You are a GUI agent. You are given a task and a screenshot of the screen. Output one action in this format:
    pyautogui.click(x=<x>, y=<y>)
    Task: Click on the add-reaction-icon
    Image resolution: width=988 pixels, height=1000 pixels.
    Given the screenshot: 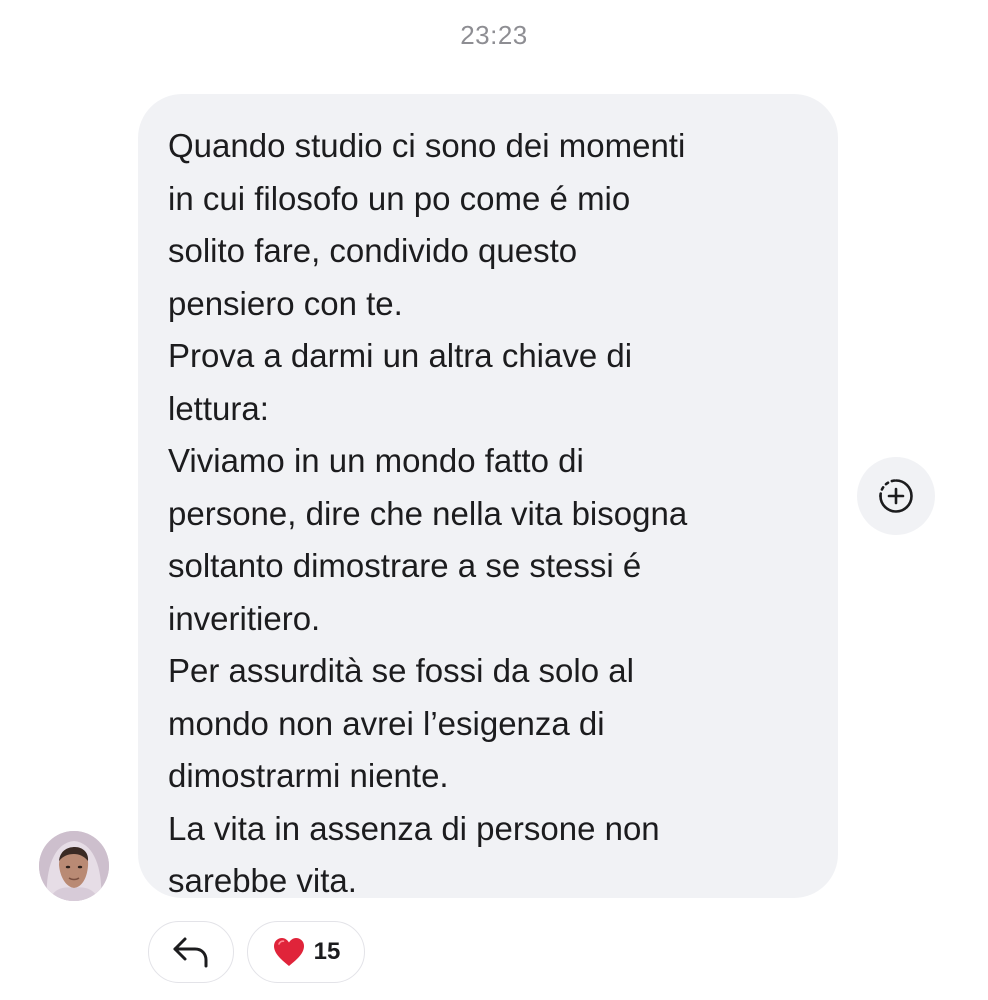 What is the action you would take?
    pyautogui.click(x=896, y=496)
    